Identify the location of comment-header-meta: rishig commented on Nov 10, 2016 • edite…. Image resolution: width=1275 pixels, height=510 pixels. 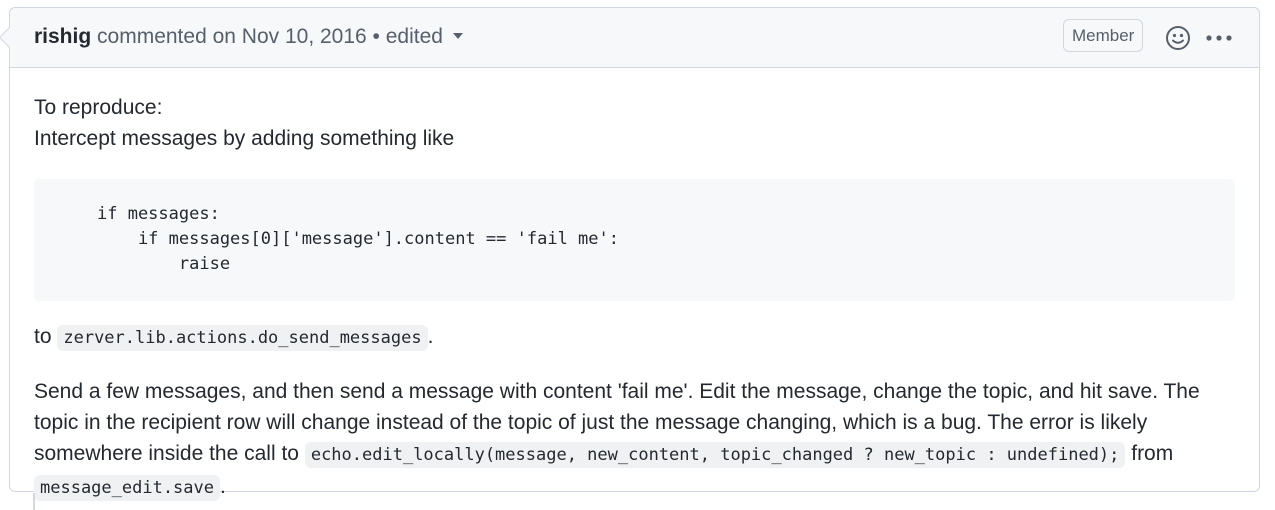
(248, 37).